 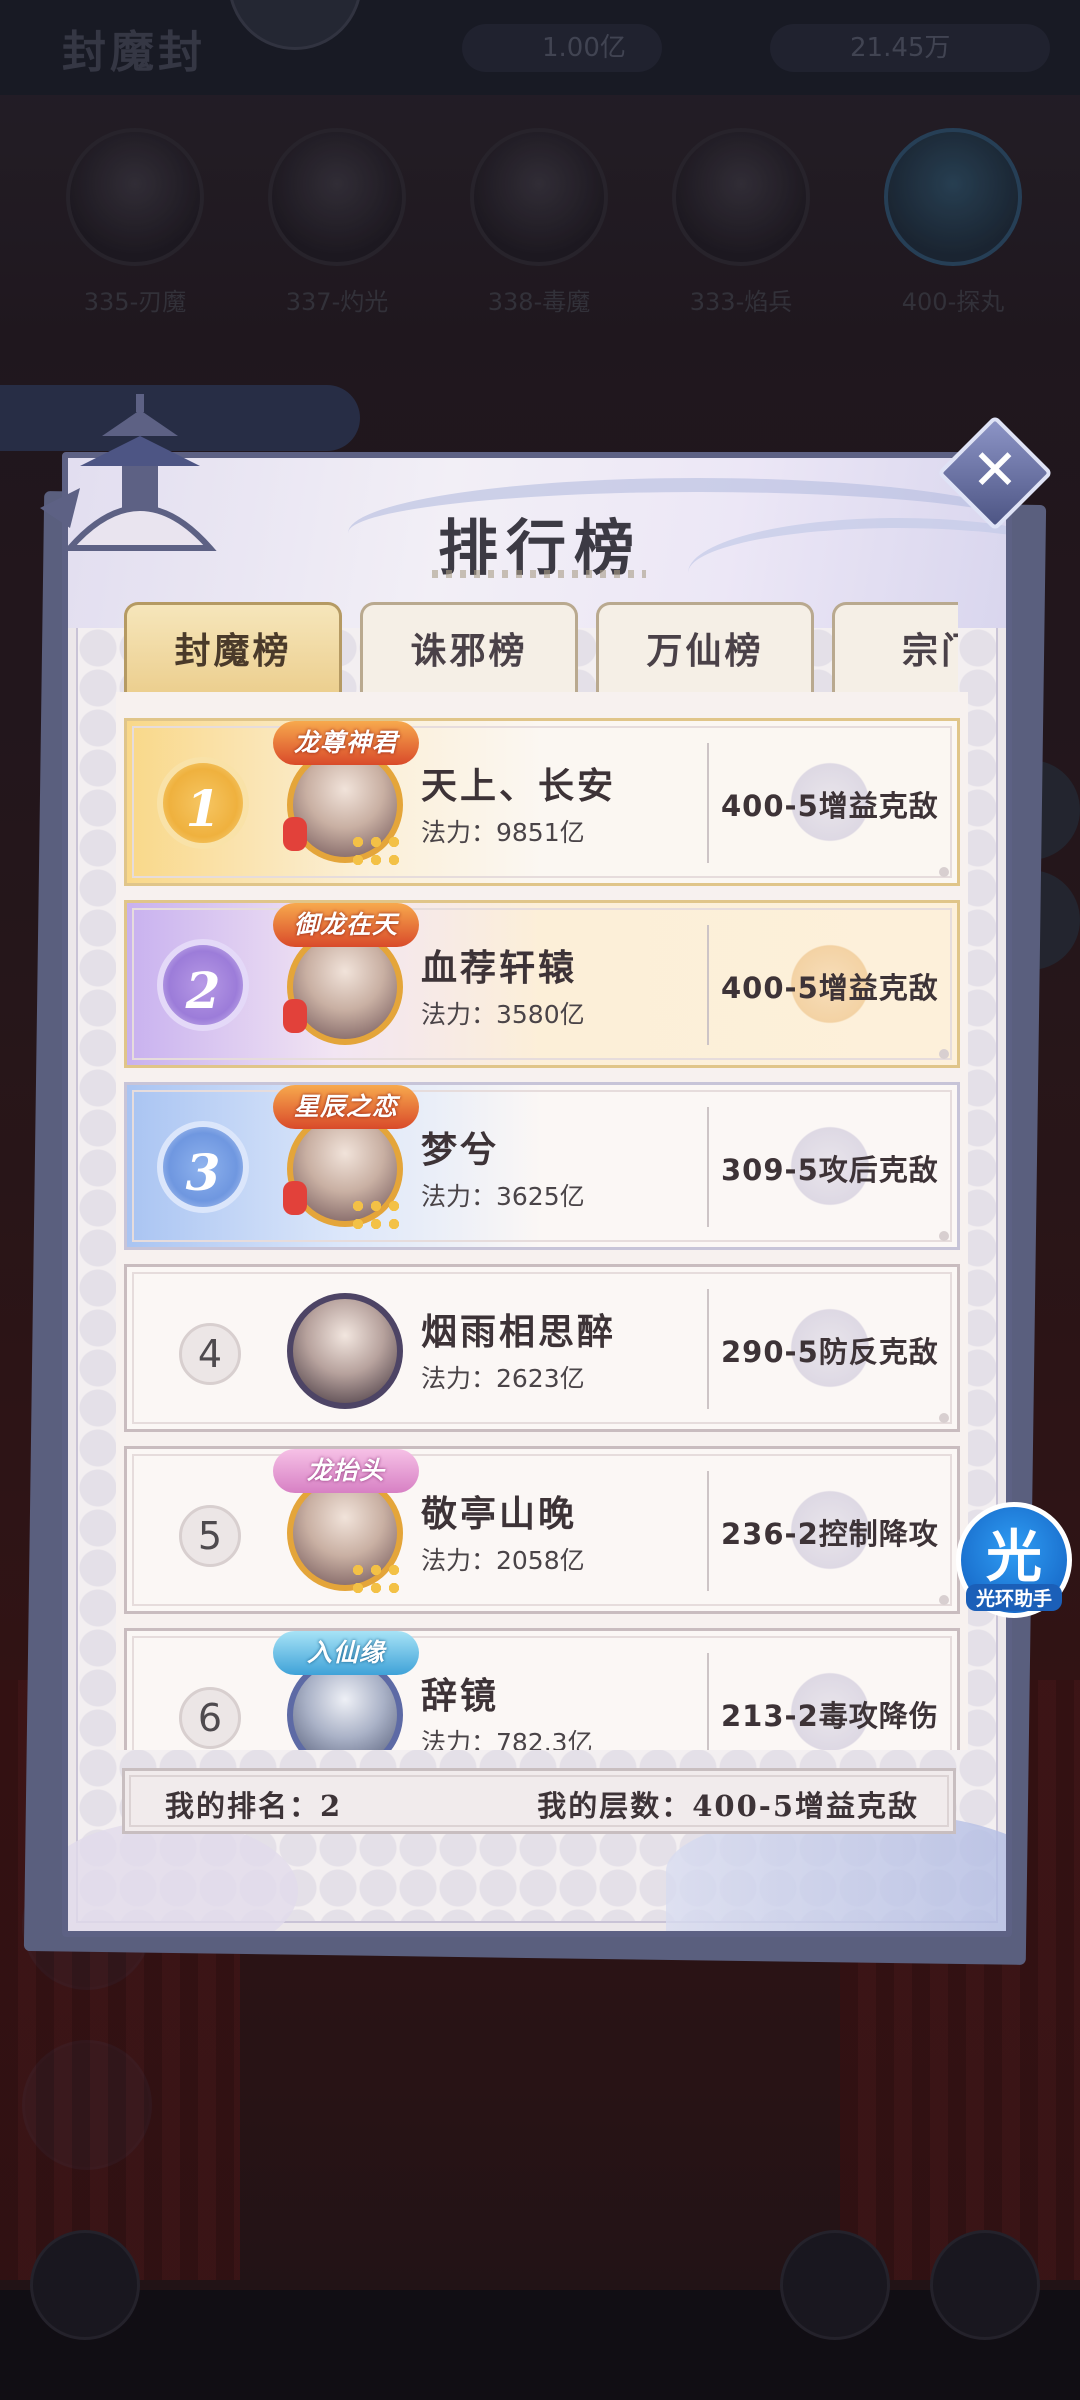 What do you see at coordinates (503, 1560) in the screenshot?
I see `player-power: 法力：2058亿` at bounding box center [503, 1560].